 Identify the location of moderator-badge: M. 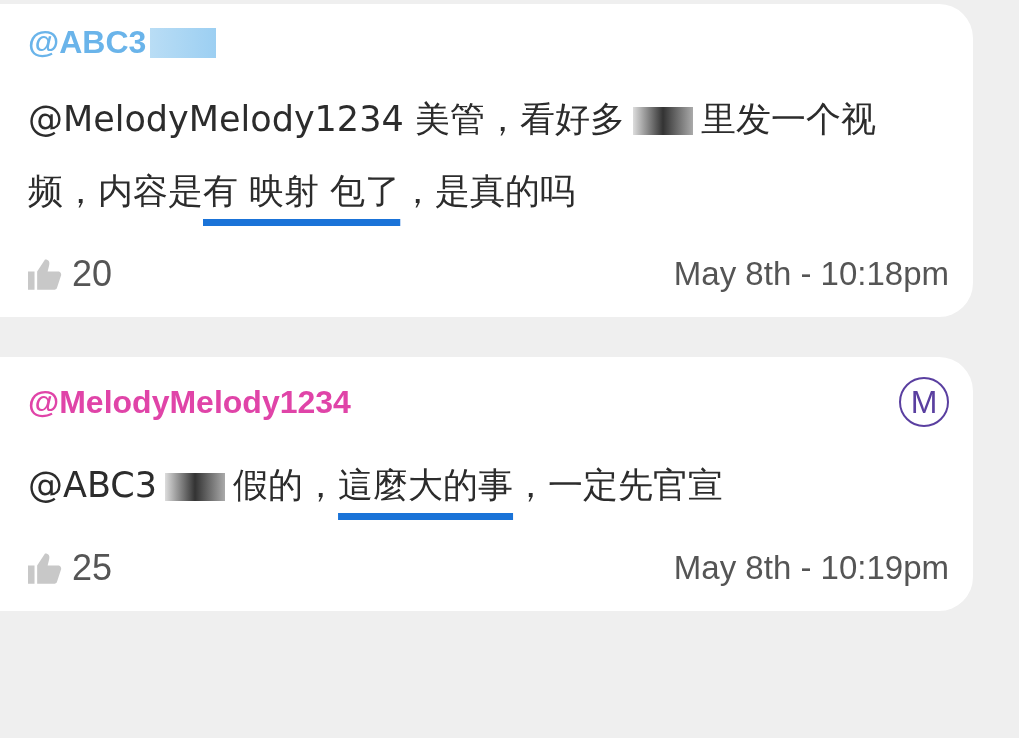
(924, 402).